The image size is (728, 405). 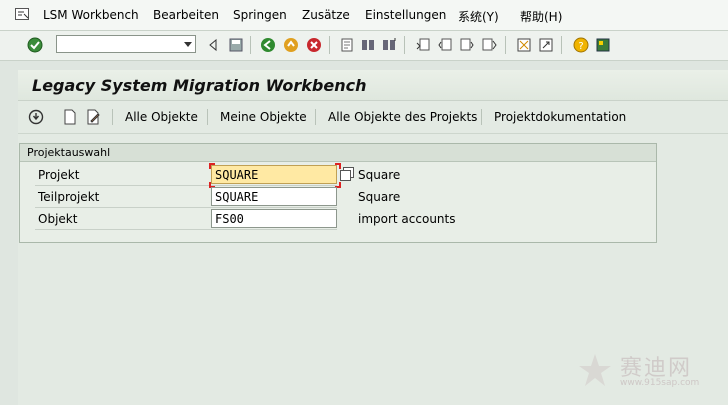 What do you see at coordinates (35, 45) in the screenshot?
I see `enter-check-icon` at bounding box center [35, 45].